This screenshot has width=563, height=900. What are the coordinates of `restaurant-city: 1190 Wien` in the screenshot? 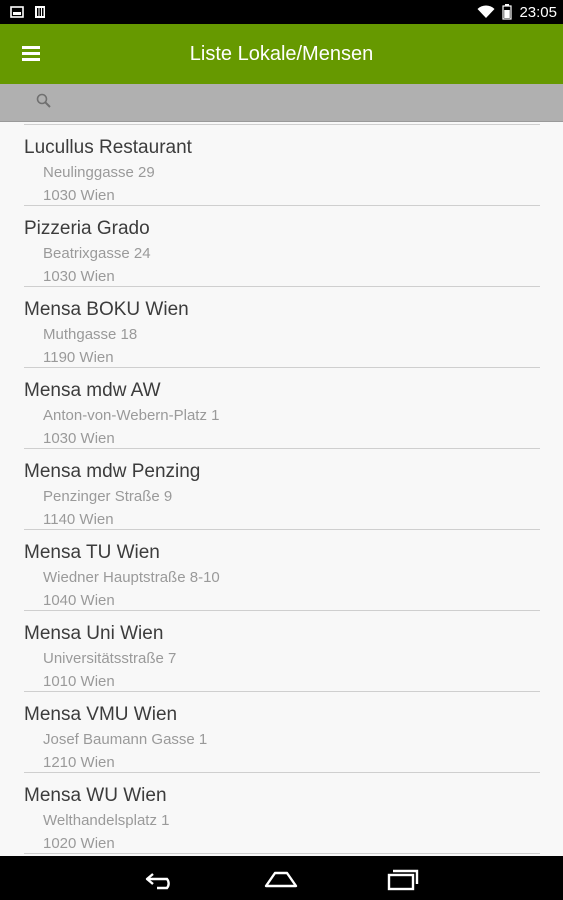 It's located at (78, 357).